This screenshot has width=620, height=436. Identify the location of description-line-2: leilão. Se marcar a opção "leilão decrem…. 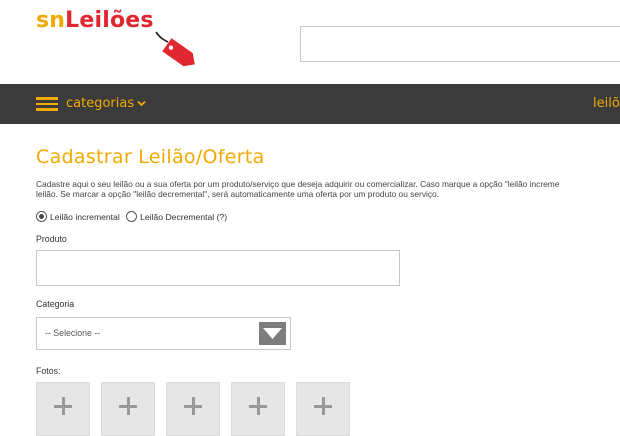
(238, 194).